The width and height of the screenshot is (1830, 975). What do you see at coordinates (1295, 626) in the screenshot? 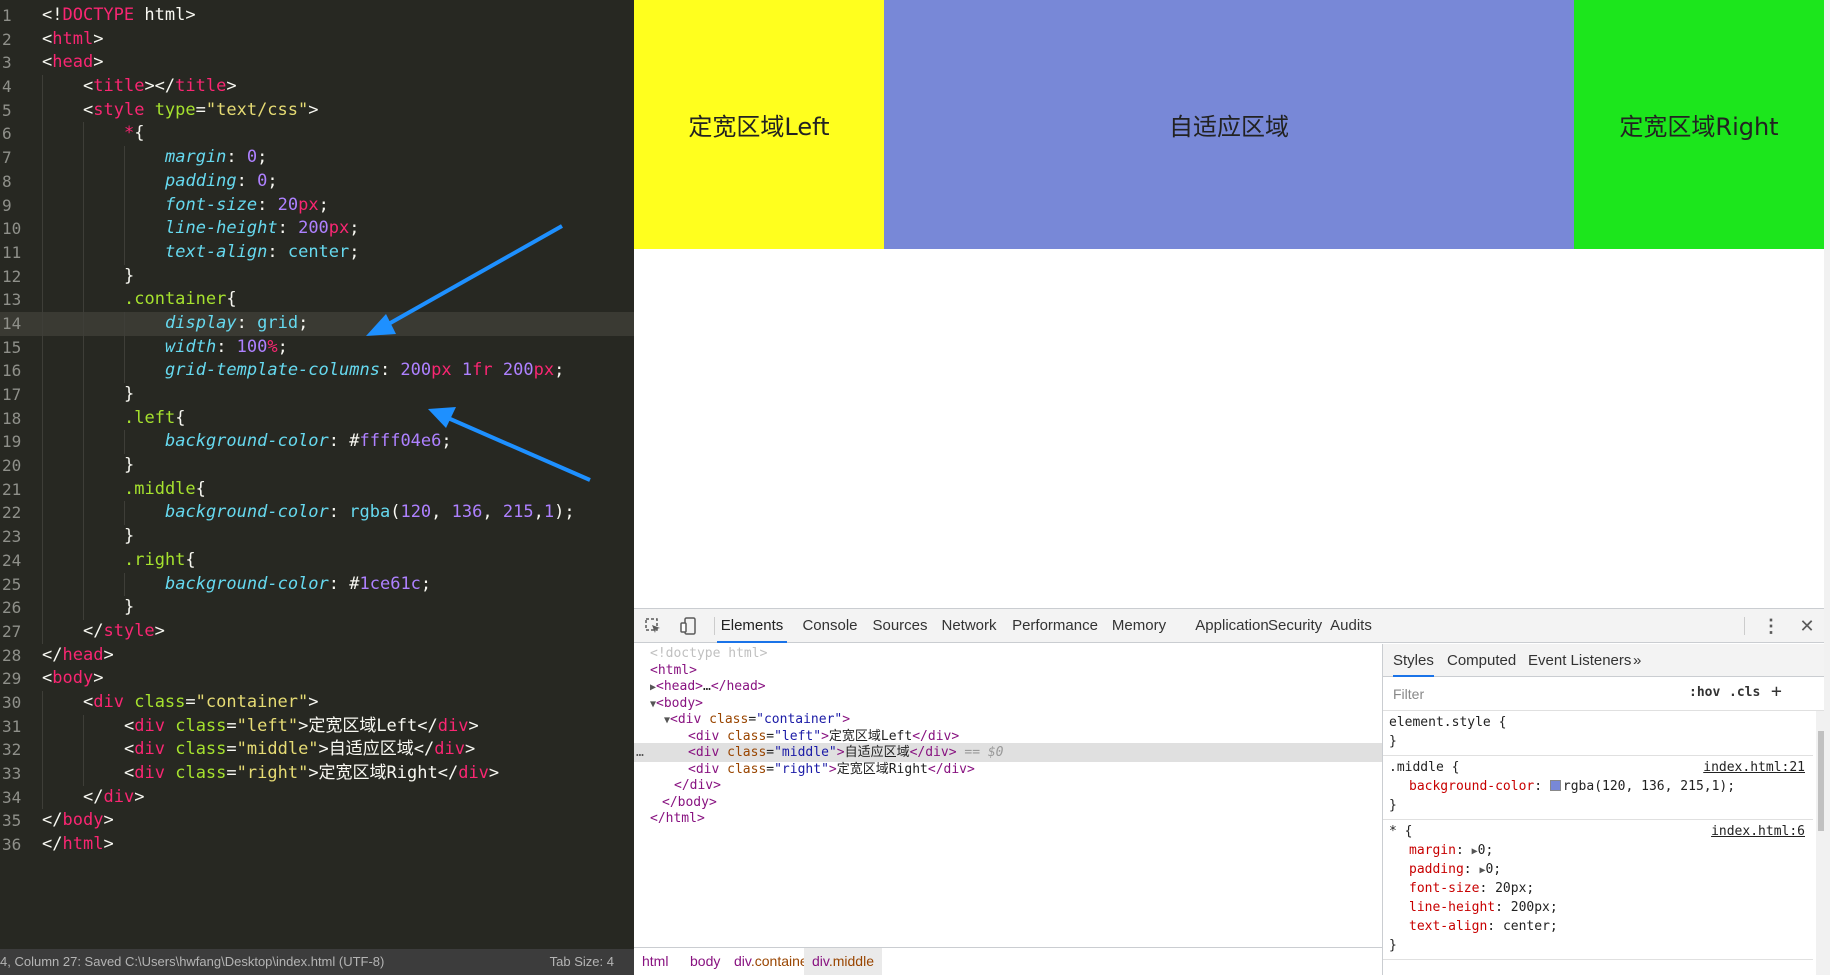
I see `tab-security: Security` at bounding box center [1295, 626].